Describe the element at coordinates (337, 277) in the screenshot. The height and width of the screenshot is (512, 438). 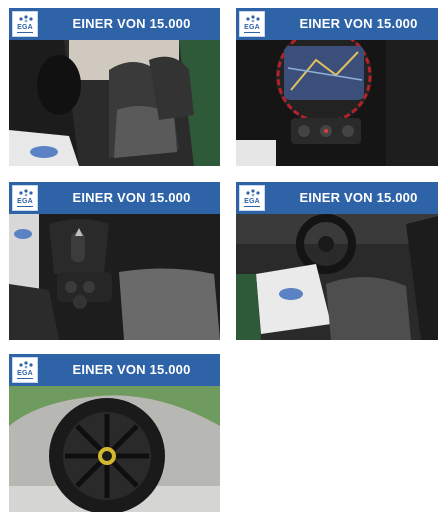
I see `steering-wheel-photo` at that location.